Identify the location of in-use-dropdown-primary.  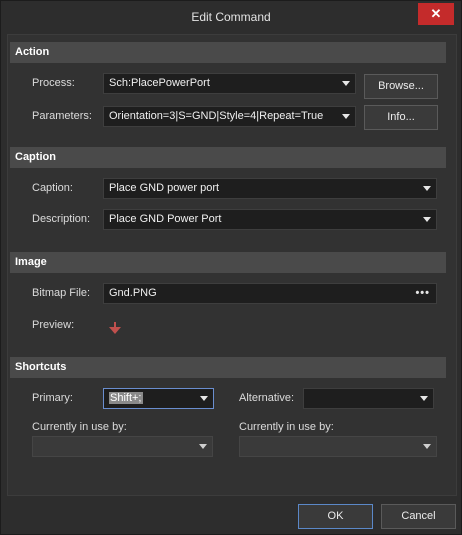
(122, 446).